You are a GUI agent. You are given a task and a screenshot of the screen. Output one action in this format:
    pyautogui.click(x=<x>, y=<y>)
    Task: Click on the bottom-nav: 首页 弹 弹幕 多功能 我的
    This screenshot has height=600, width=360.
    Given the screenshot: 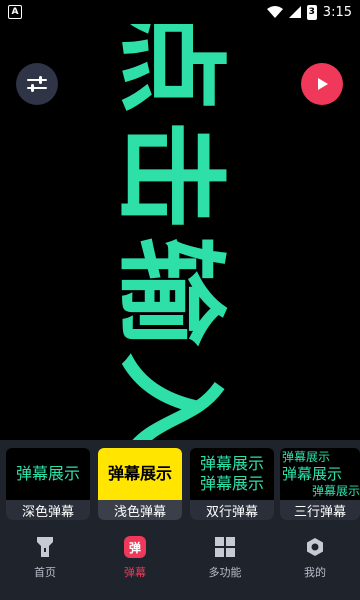 What is the action you would take?
    pyautogui.click(x=180, y=562)
    